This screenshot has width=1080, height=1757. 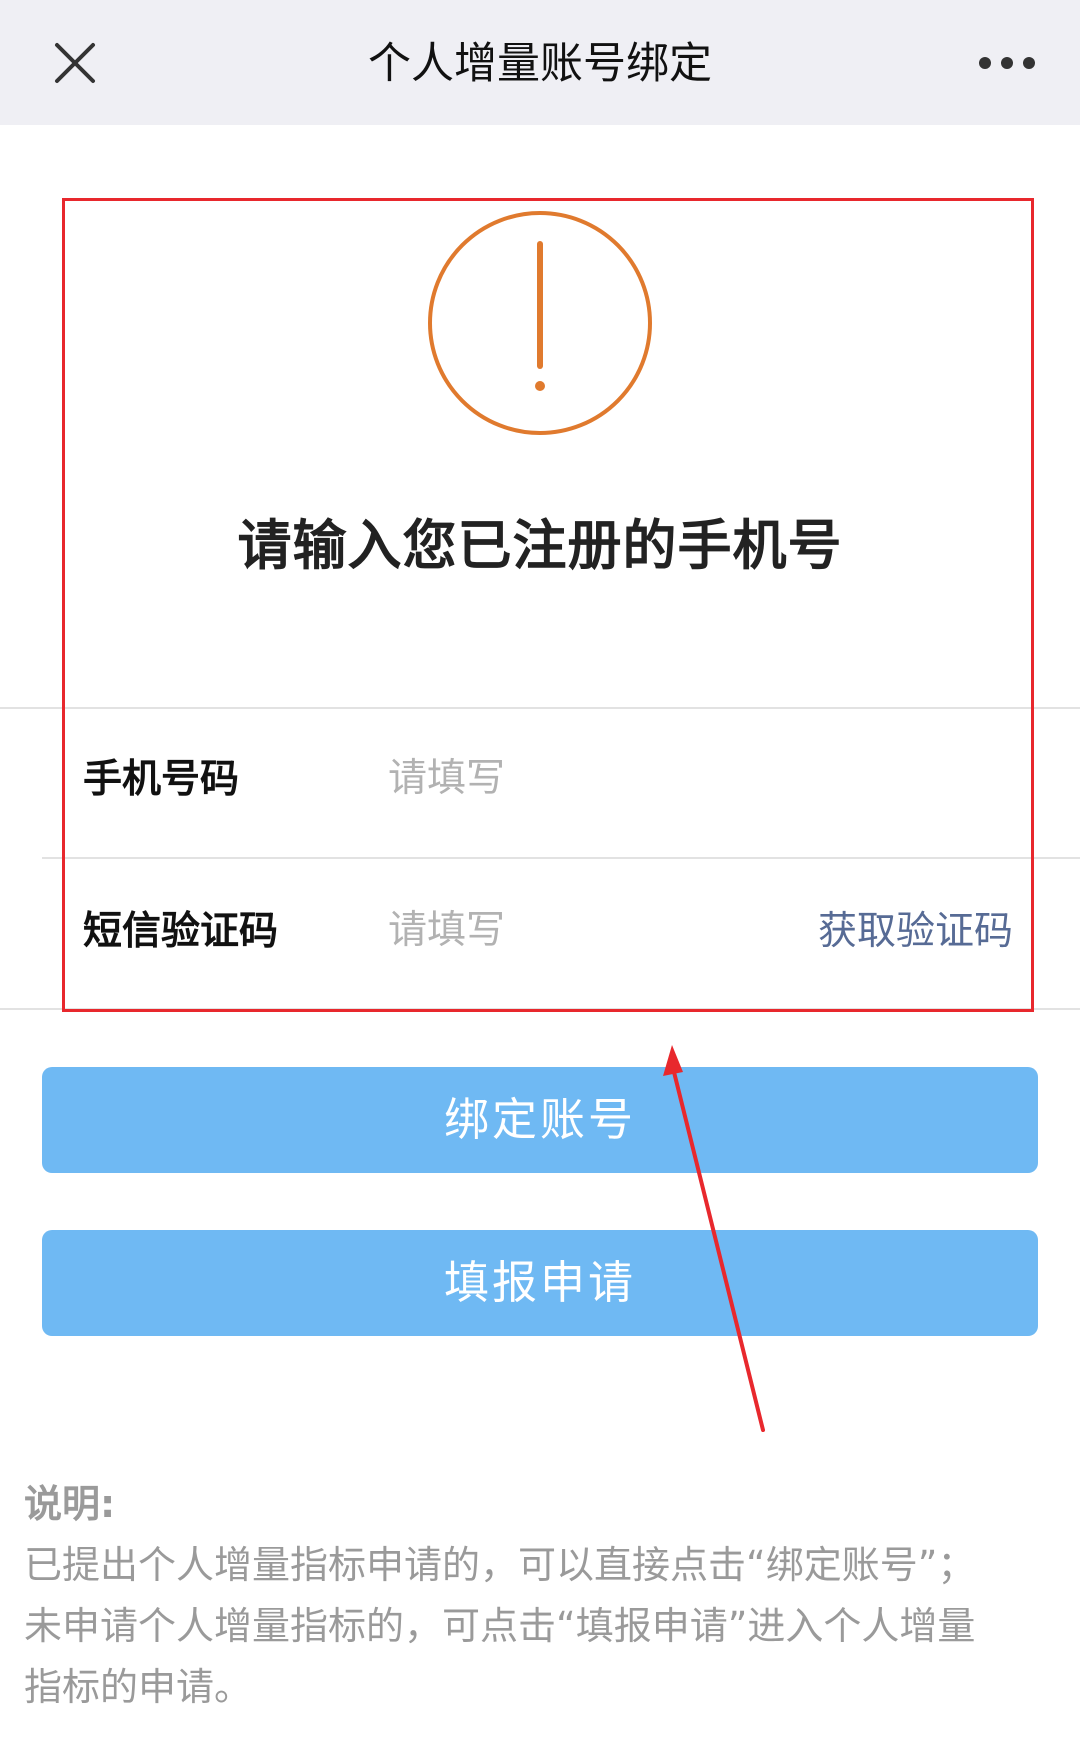 What do you see at coordinates (915, 932) in the screenshot?
I see `get-code-button: 获取验证码` at bounding box center [915, 932].